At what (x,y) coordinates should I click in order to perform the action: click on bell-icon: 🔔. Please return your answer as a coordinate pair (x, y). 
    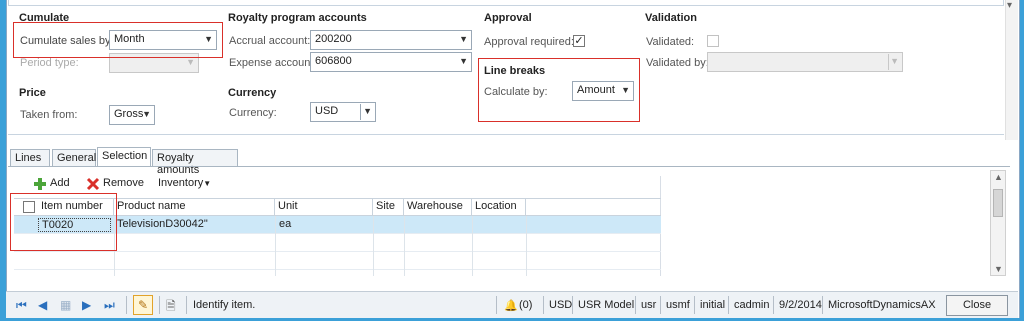
    Looking at the image, I should click on (511, 305).